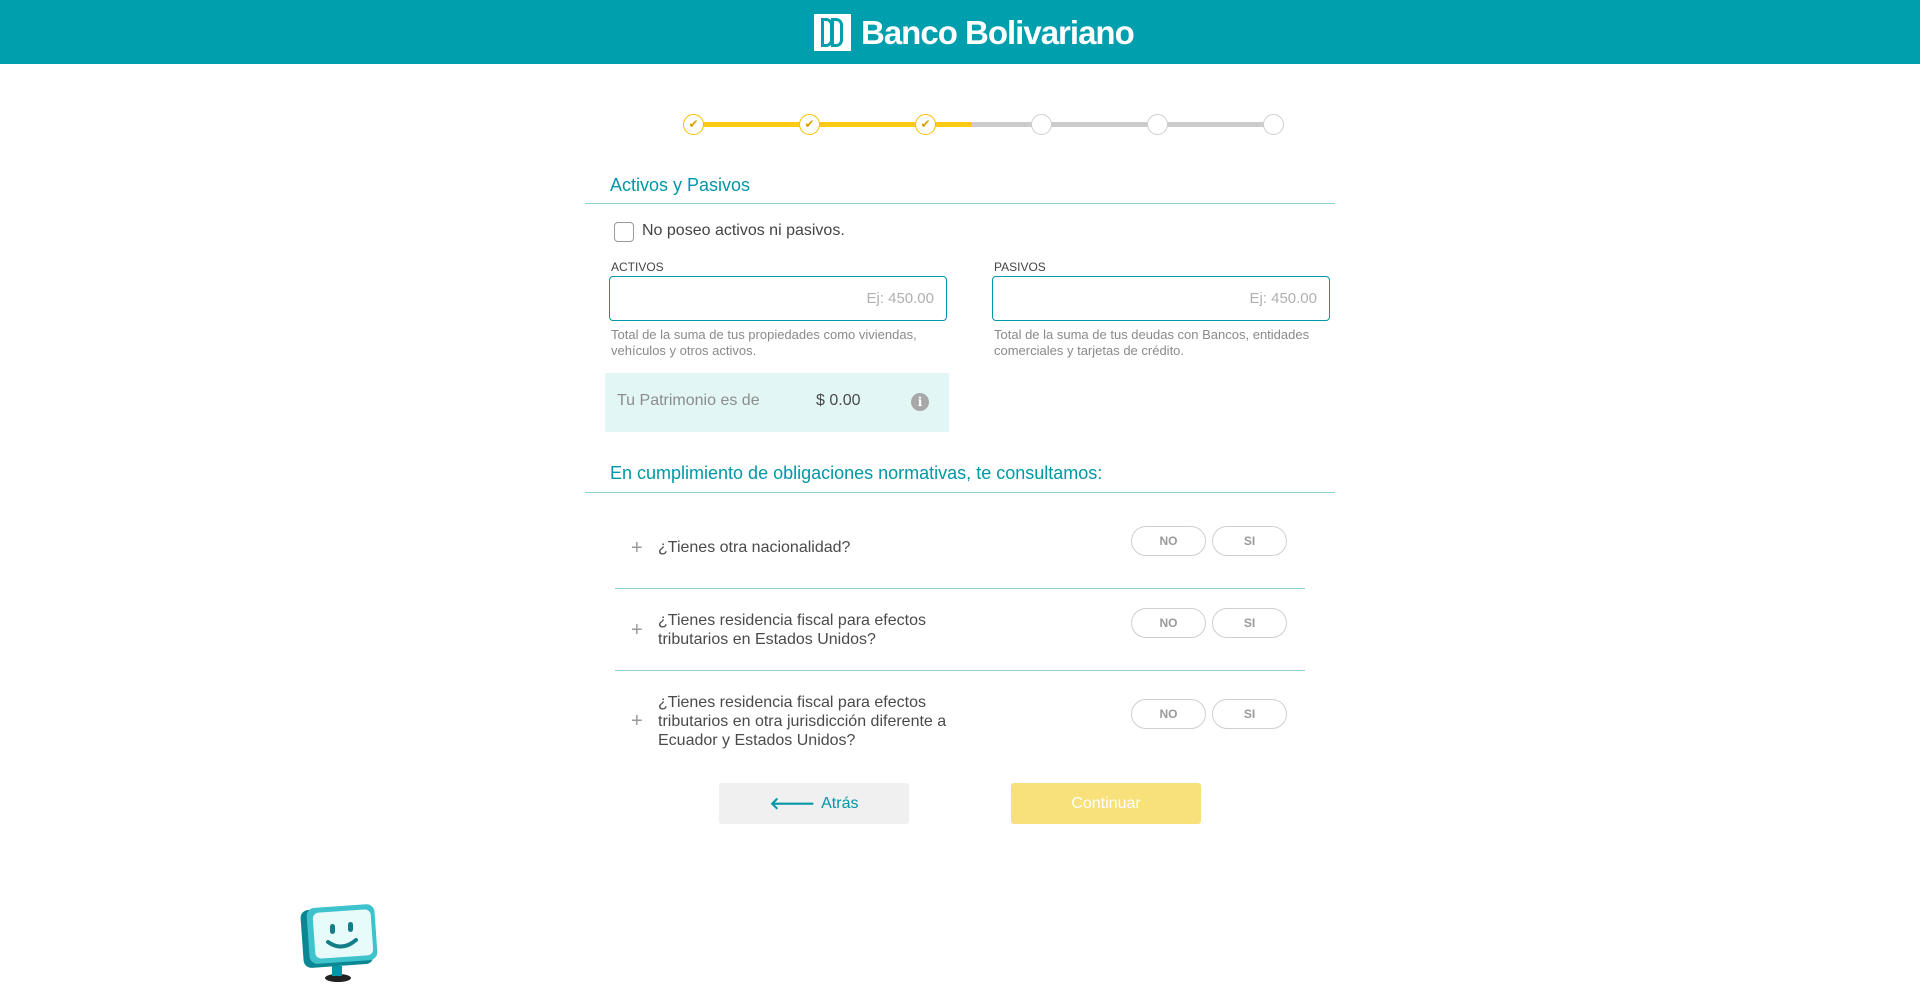 The image size is (1920, 988). I want to click on continue-button: Continuar, so click(1106, 803).